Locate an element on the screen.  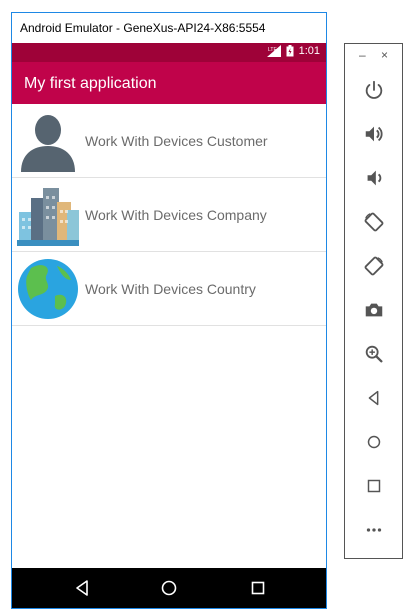
volume-up-button is located at coordinates (374, 134).